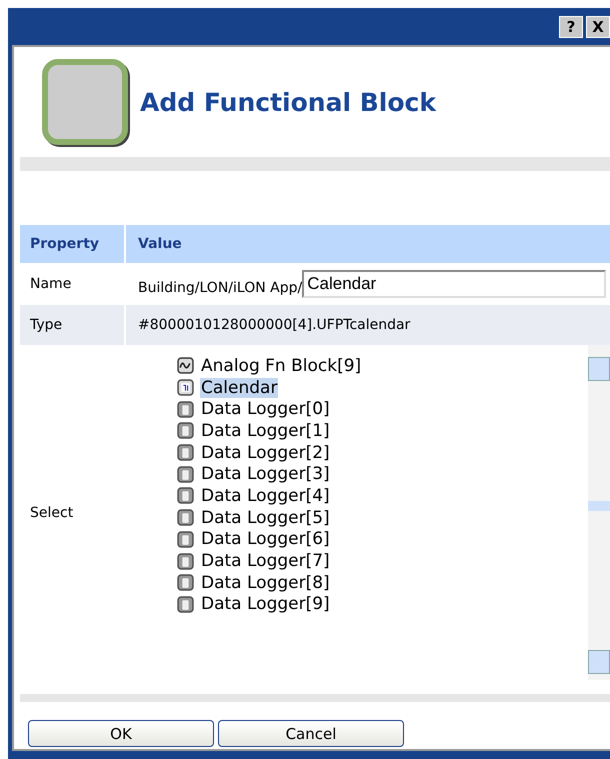  What do you see at coordinates (239, 388) in the screenshot?
I see `list-item: Calendar` at bounding box center [239, 388].